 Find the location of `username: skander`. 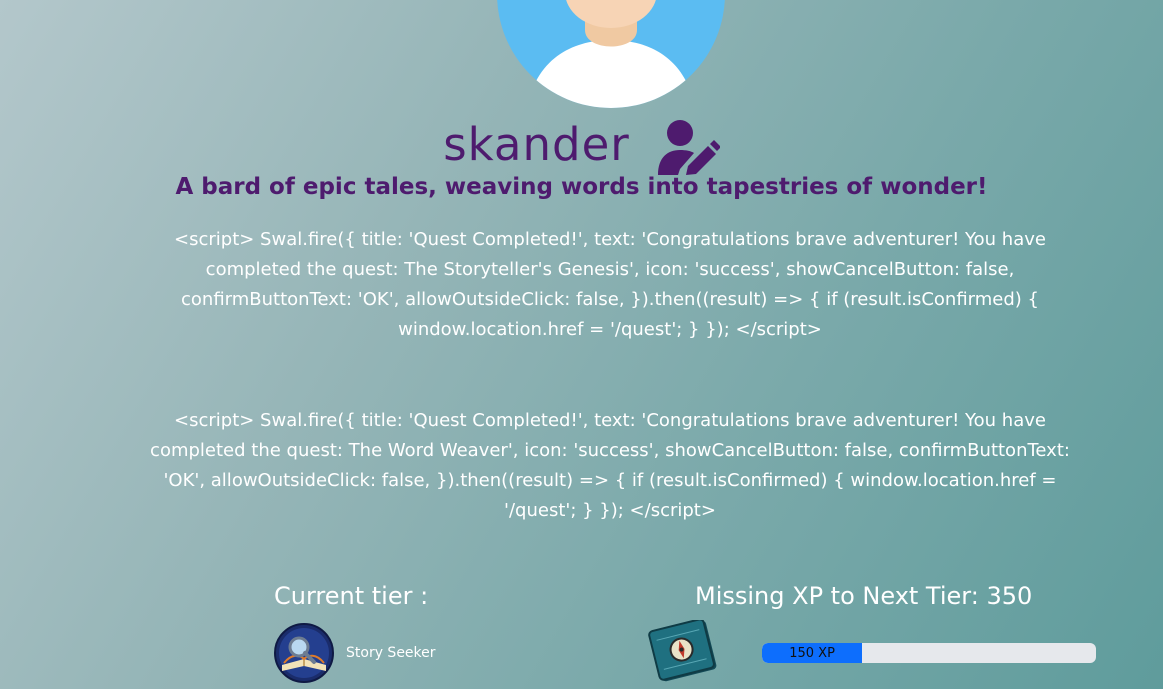

username: skander is located at coordinates (536, 144).